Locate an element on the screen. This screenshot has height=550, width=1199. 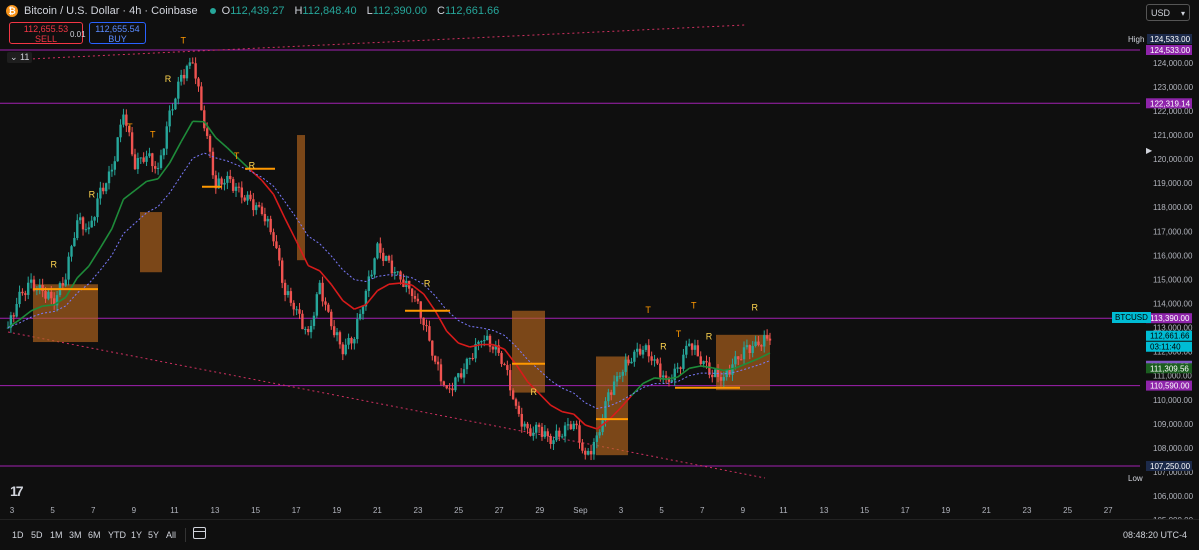
calendar-icon is located at coordinates (199, 533).